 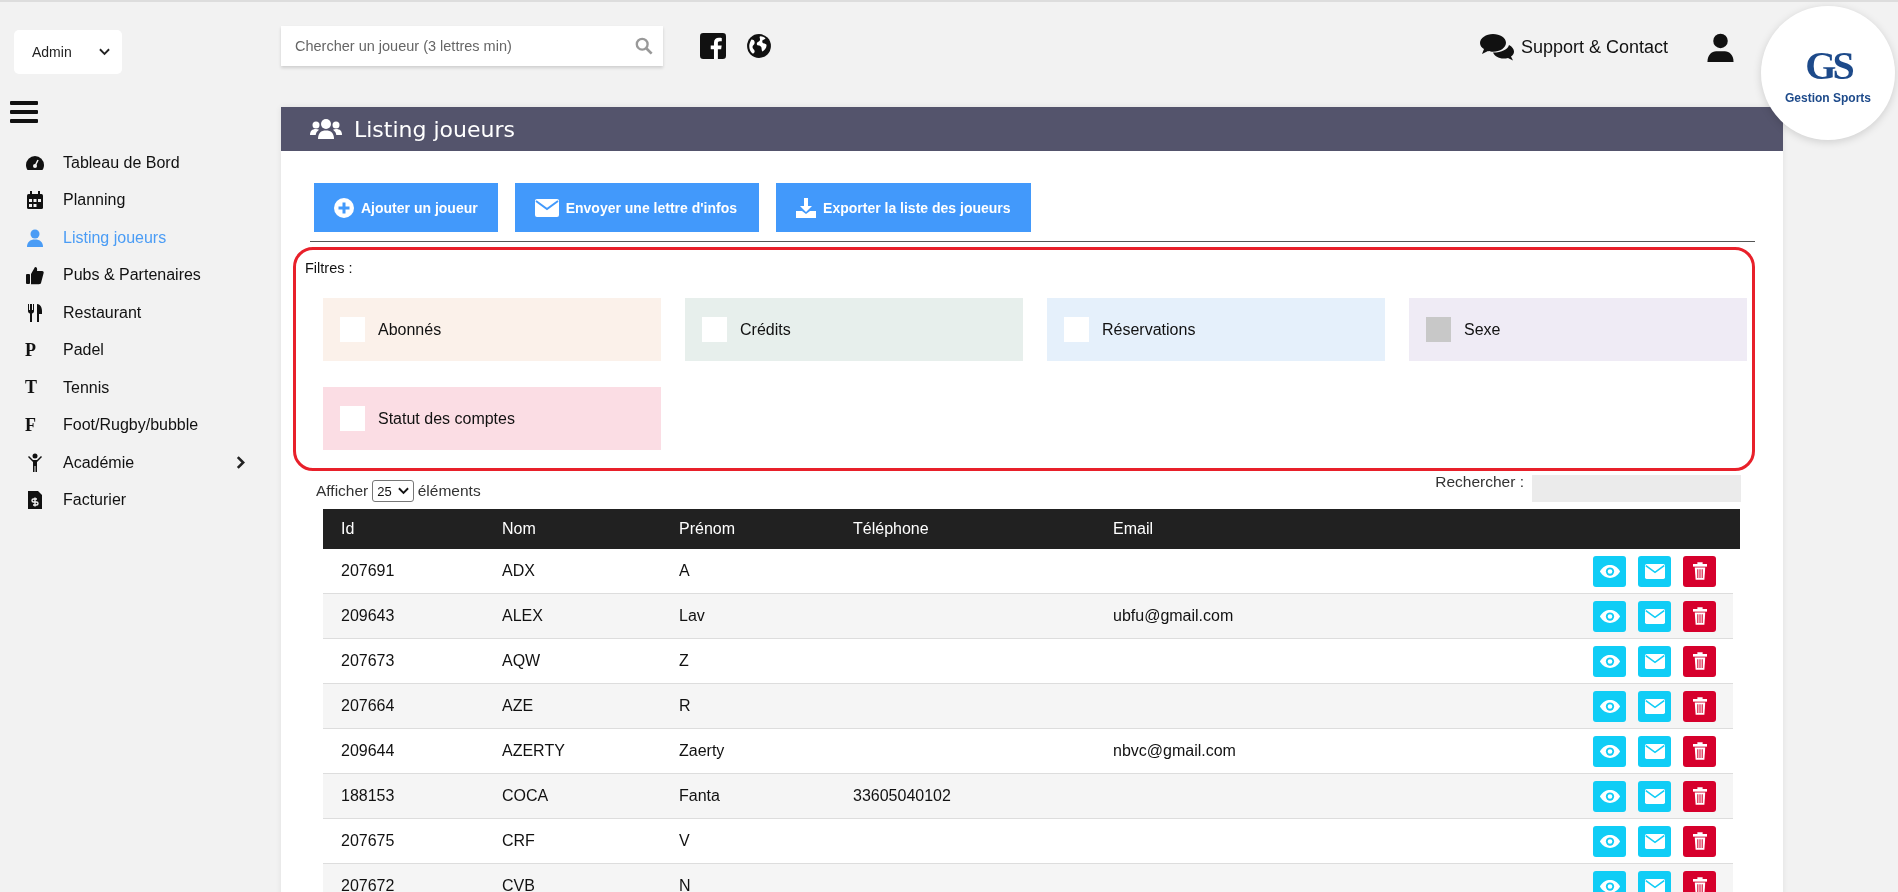 I want to click on logo: GS Gestion Sports, so click(x=1828, y=73).